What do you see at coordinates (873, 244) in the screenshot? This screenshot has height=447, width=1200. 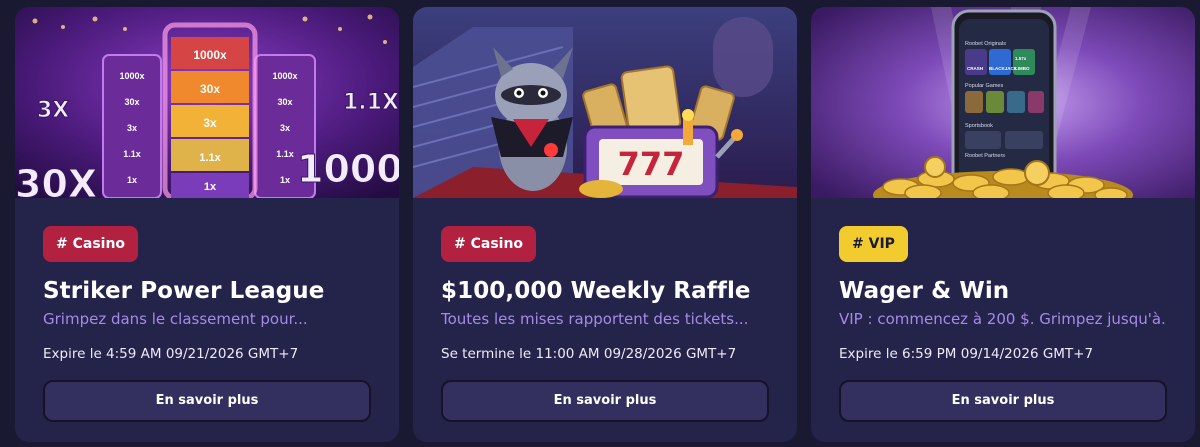 I see `category-tag: # VIP` at bounding box center [873, 244].